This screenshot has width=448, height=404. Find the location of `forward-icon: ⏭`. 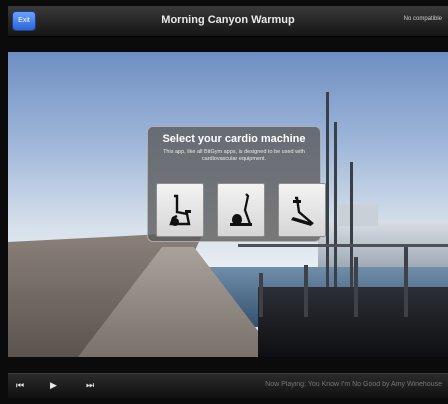

forward-icon: ⏭ is located at coordinates (91, 385).